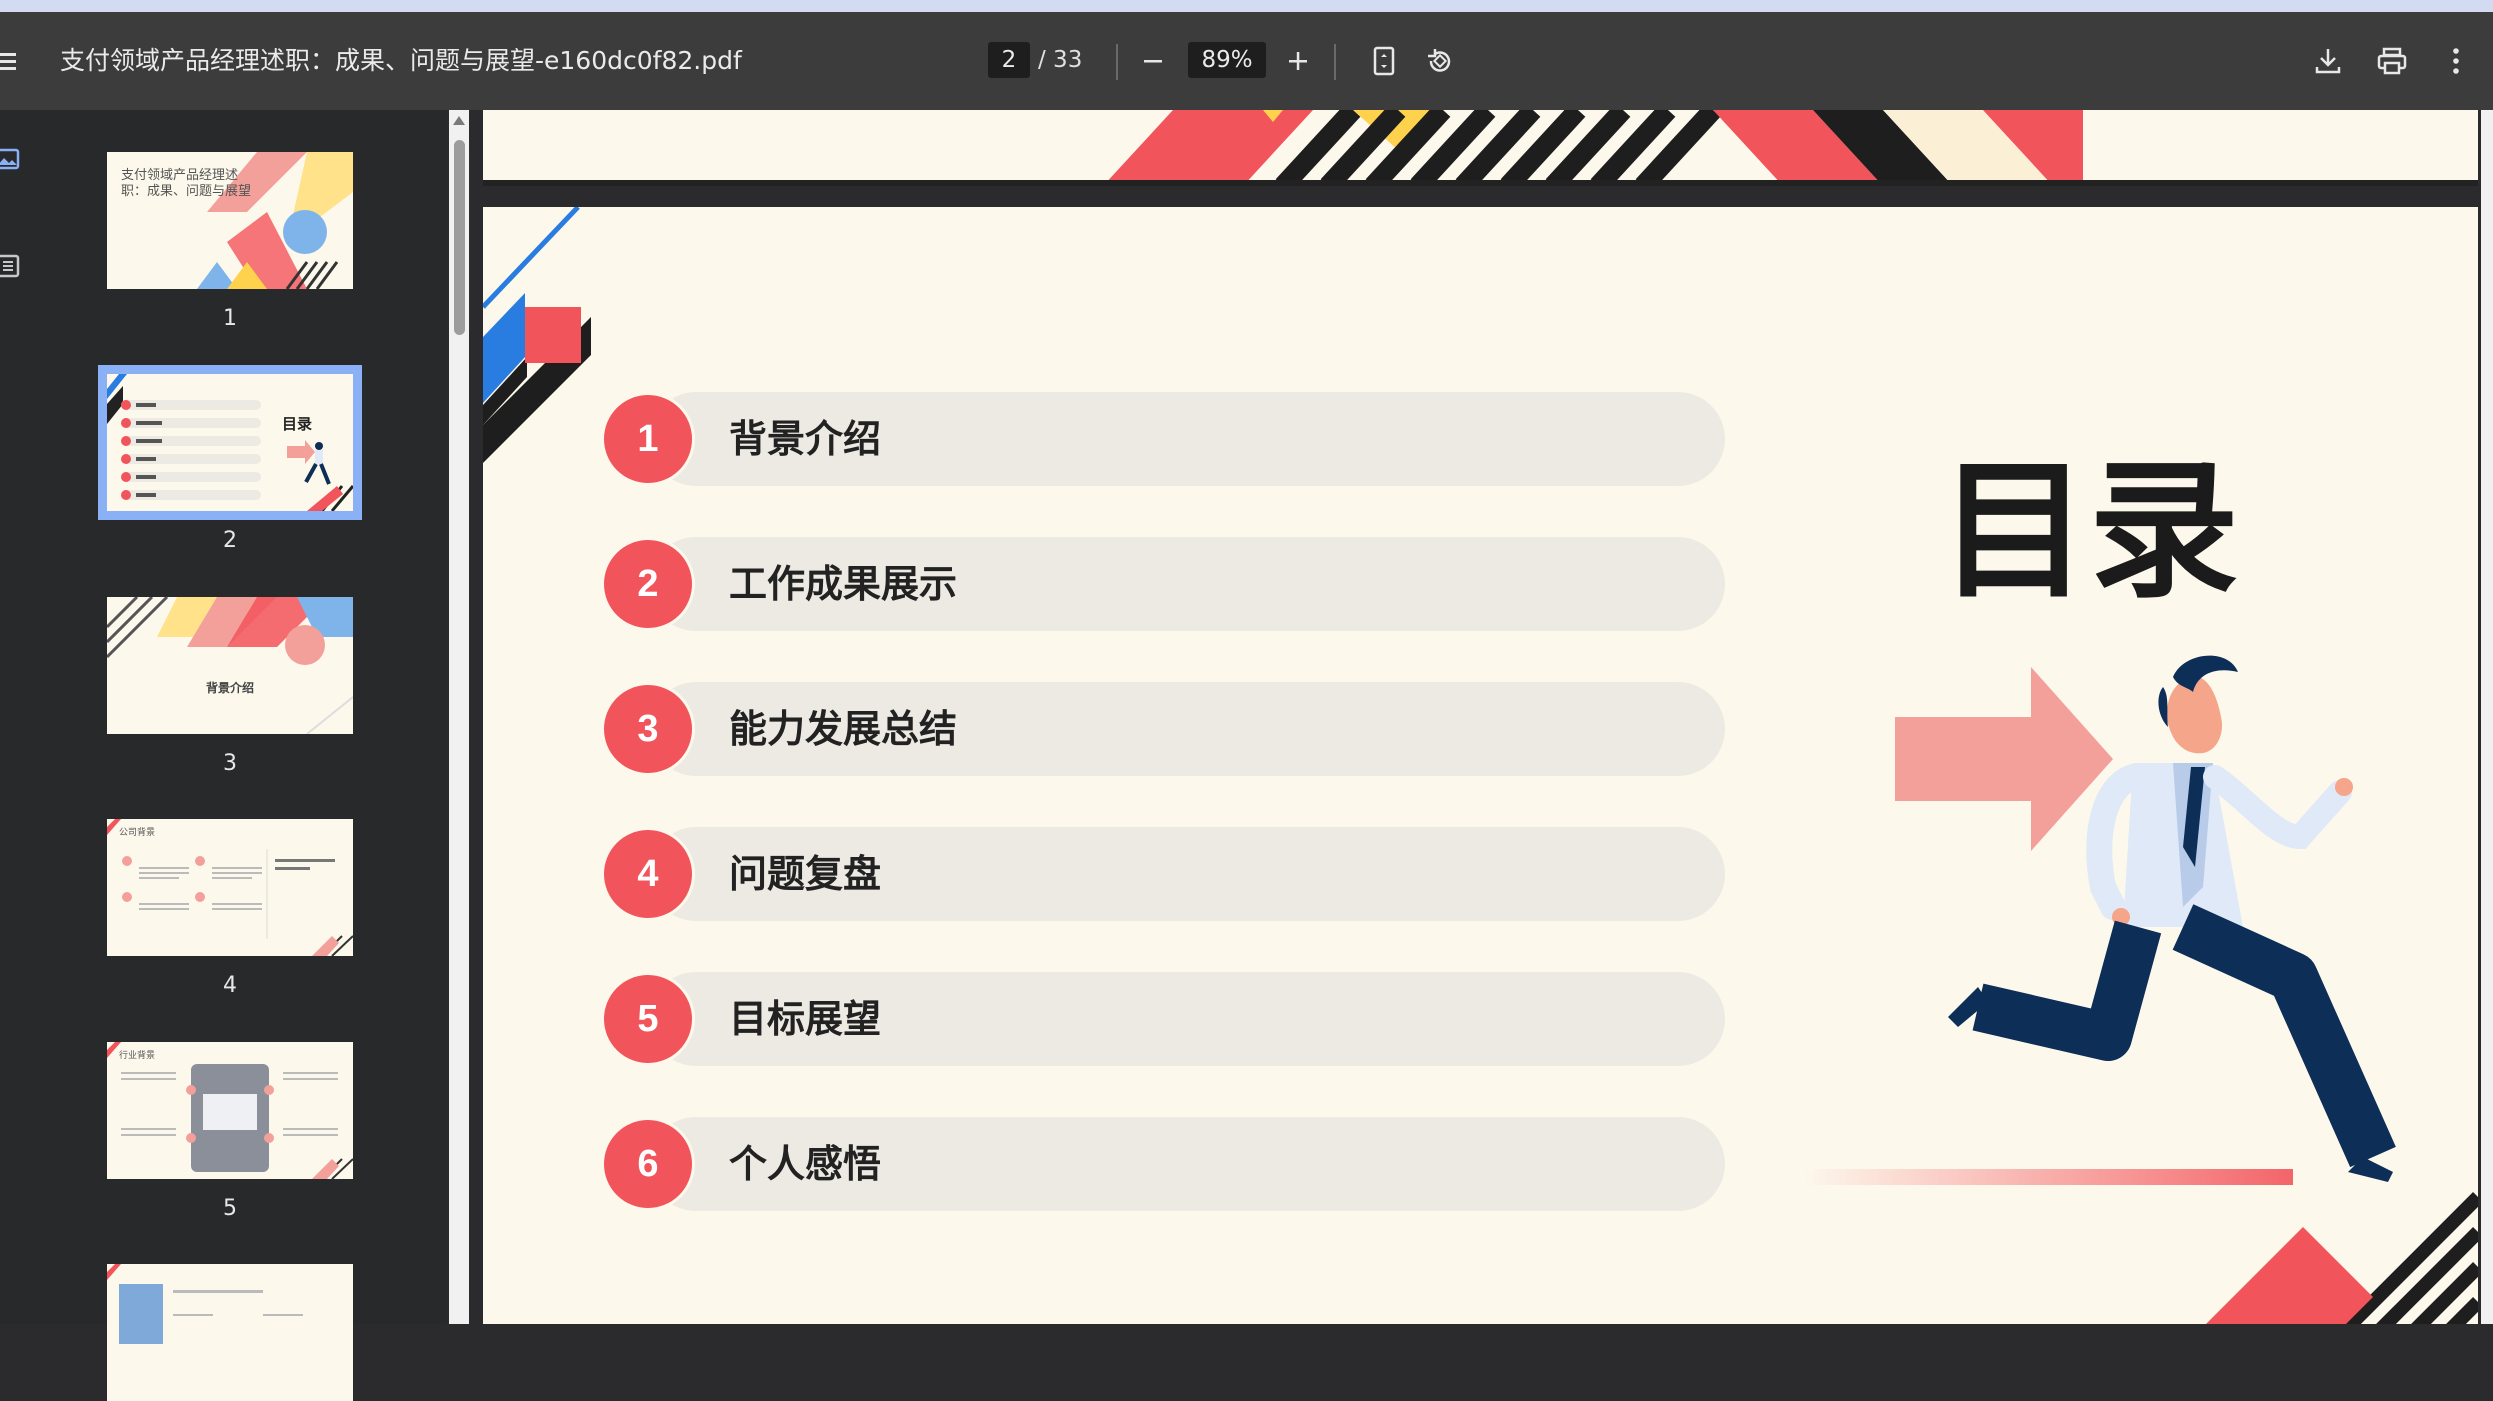 The image size is (2493, 1401). What do you see at coordinates (1163, 1164) in the screenshot?
I see `toc-item-6: 6 个人感悟` at bounding box center [1163, 1164].